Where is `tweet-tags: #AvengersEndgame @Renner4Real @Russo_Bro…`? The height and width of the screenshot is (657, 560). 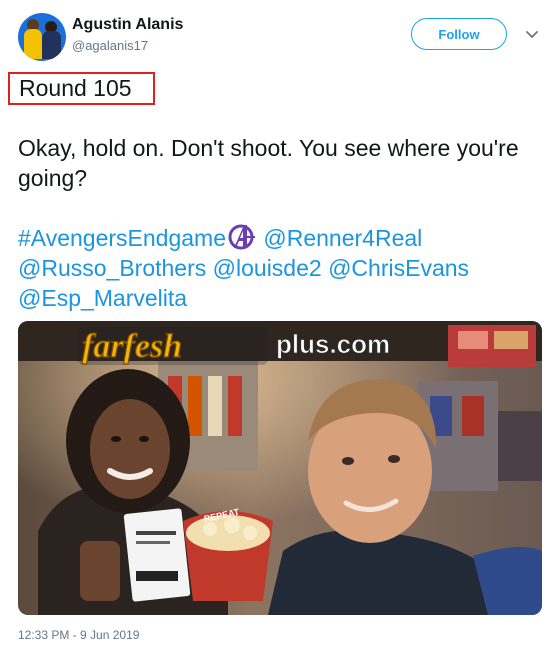 tweet-tags: #AvengersEndgame @Renner4Real @Russo_Bro… is located at coordinates (280, 268).